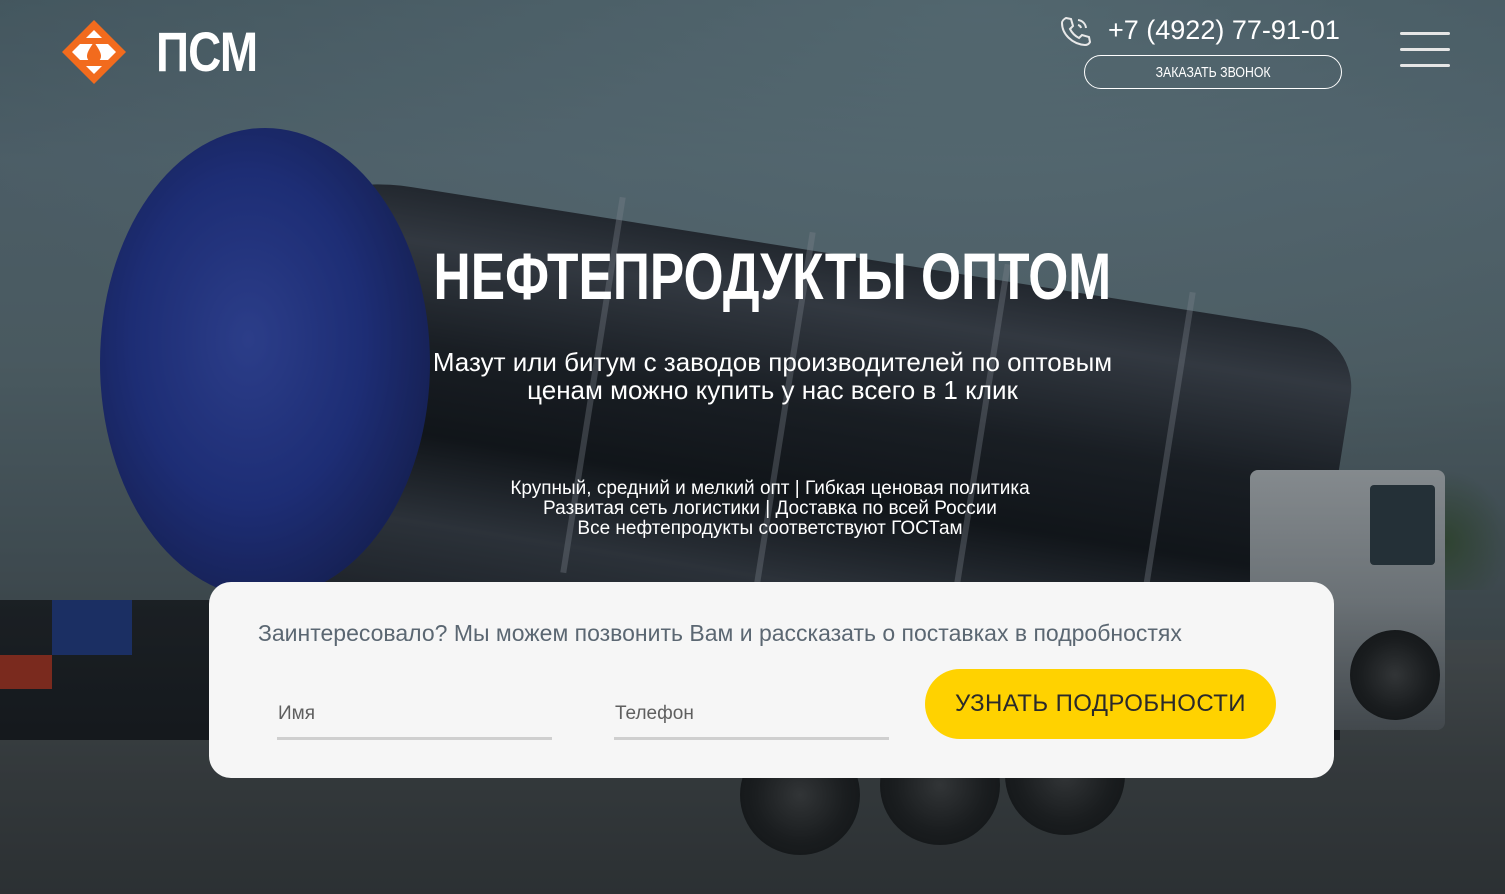 This screenshot has height=894, width=1505. I want to click on brand-name: ПСМ, so click(207, 51).